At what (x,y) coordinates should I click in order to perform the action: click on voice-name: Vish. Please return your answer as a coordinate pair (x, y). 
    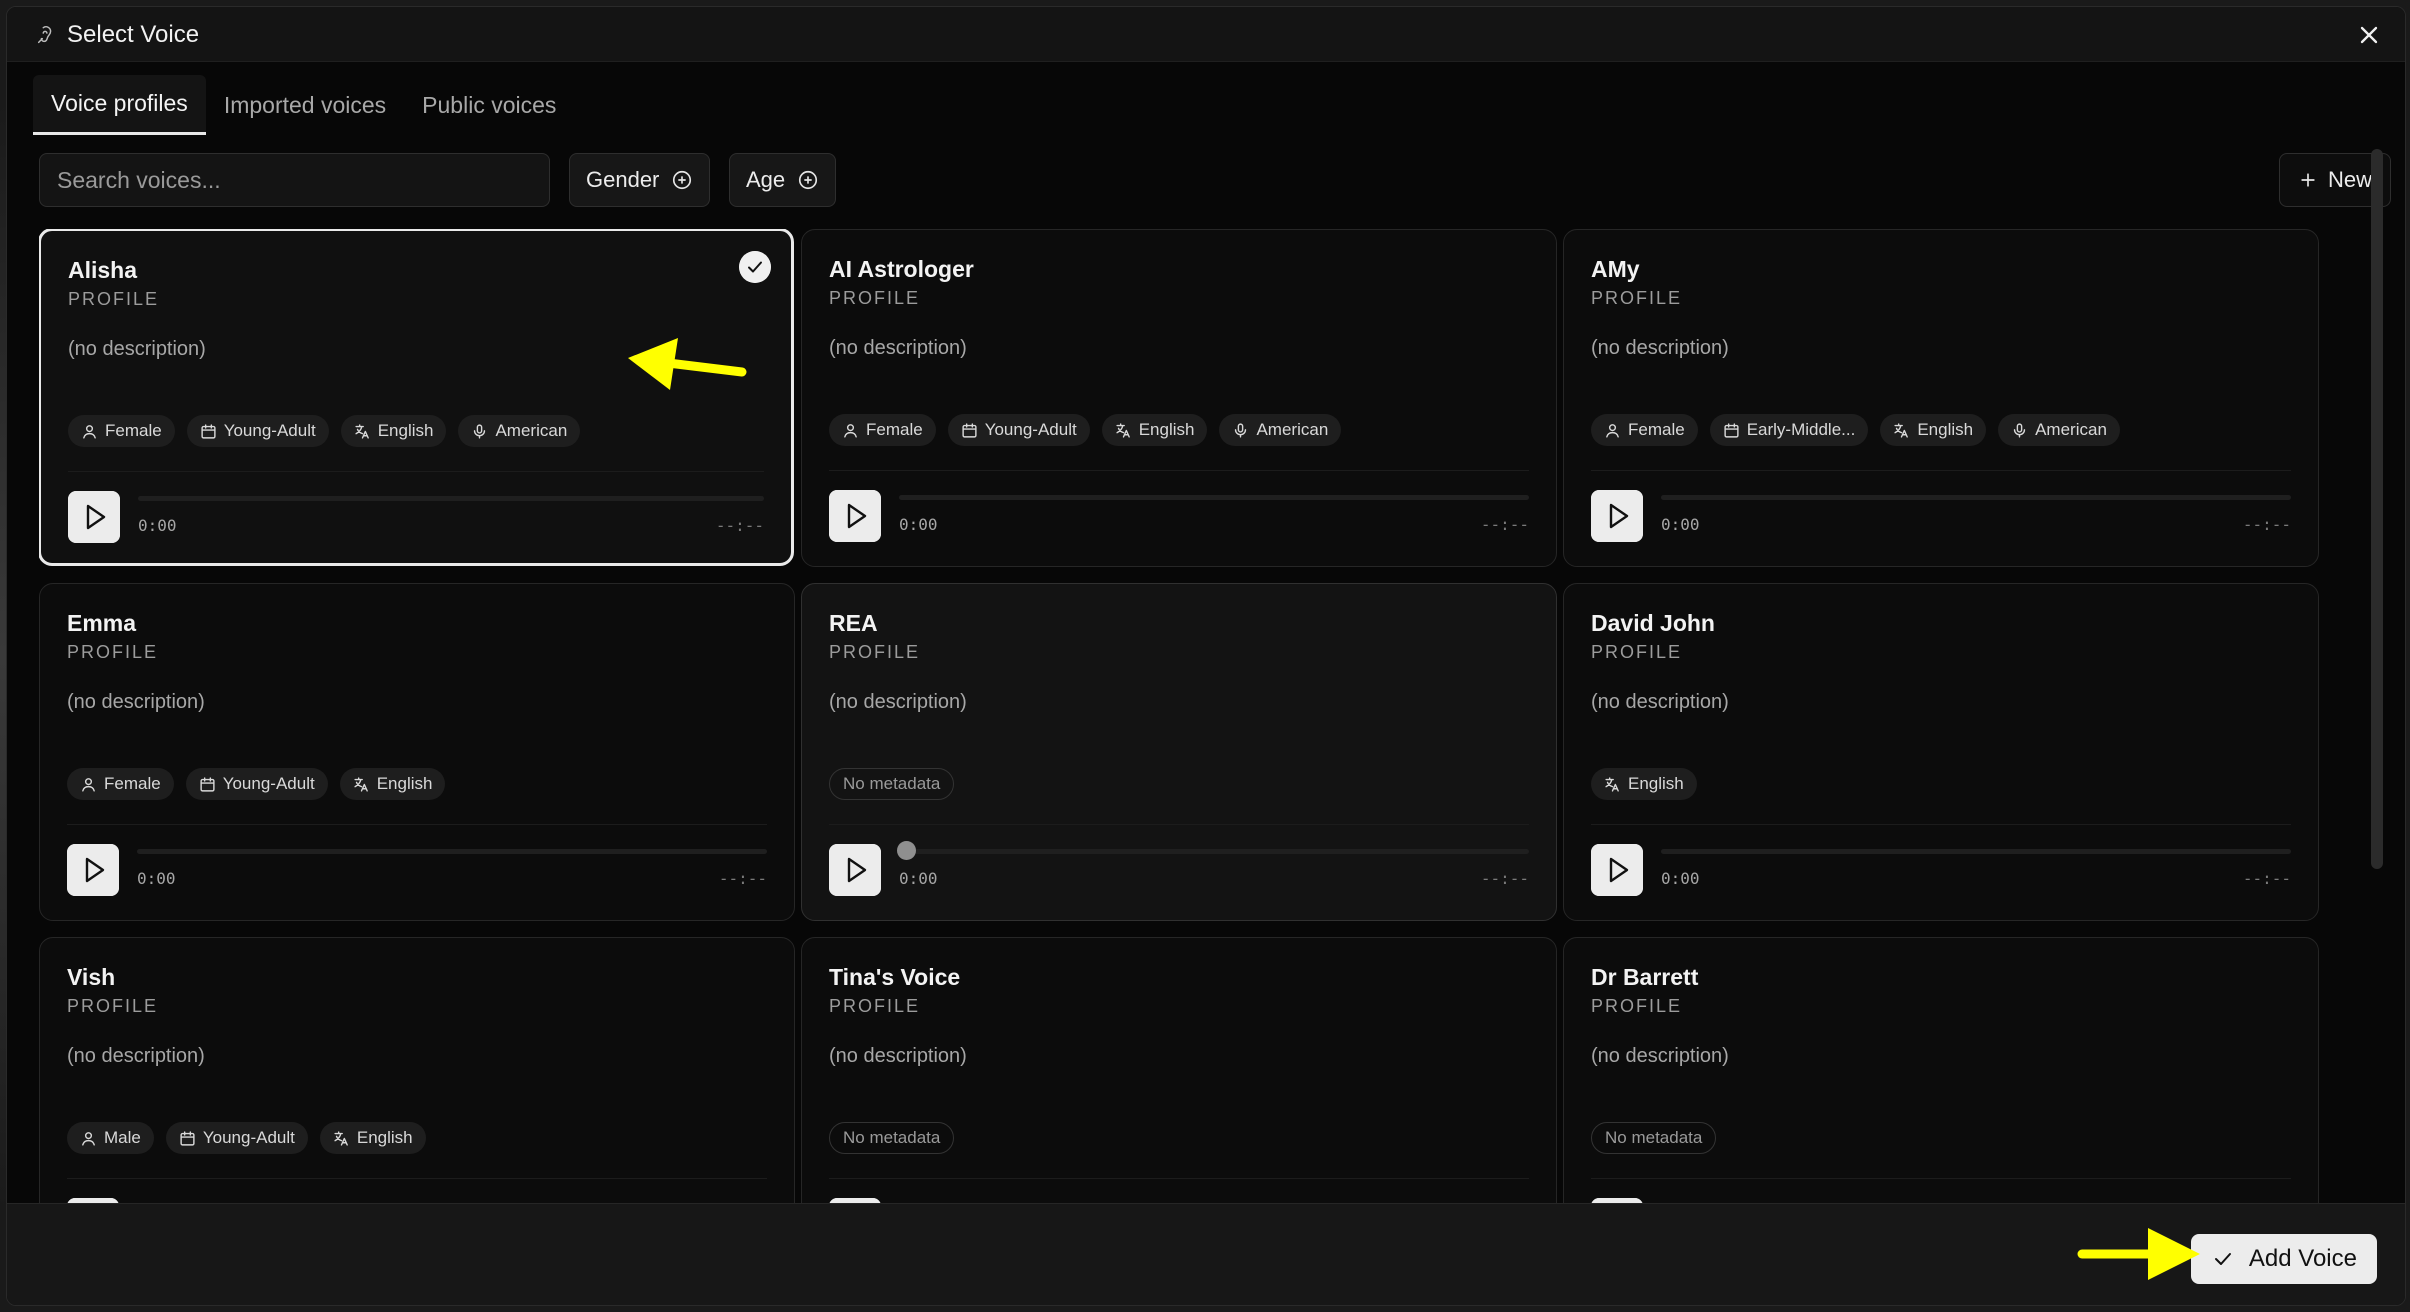
    Looking at the image, I should click on (91, 977).